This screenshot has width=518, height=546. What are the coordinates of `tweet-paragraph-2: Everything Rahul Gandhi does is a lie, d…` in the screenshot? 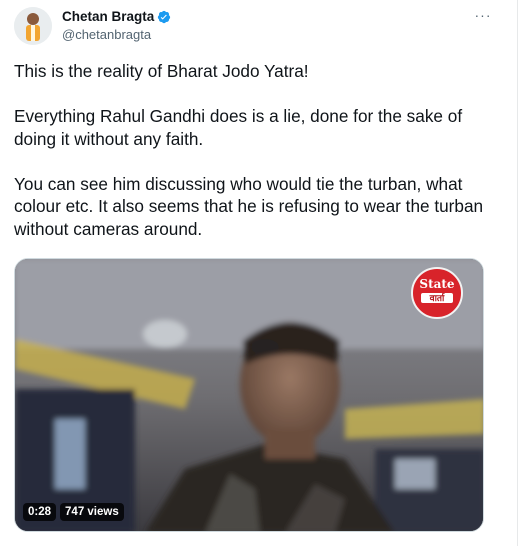 It's located at (238, 127).